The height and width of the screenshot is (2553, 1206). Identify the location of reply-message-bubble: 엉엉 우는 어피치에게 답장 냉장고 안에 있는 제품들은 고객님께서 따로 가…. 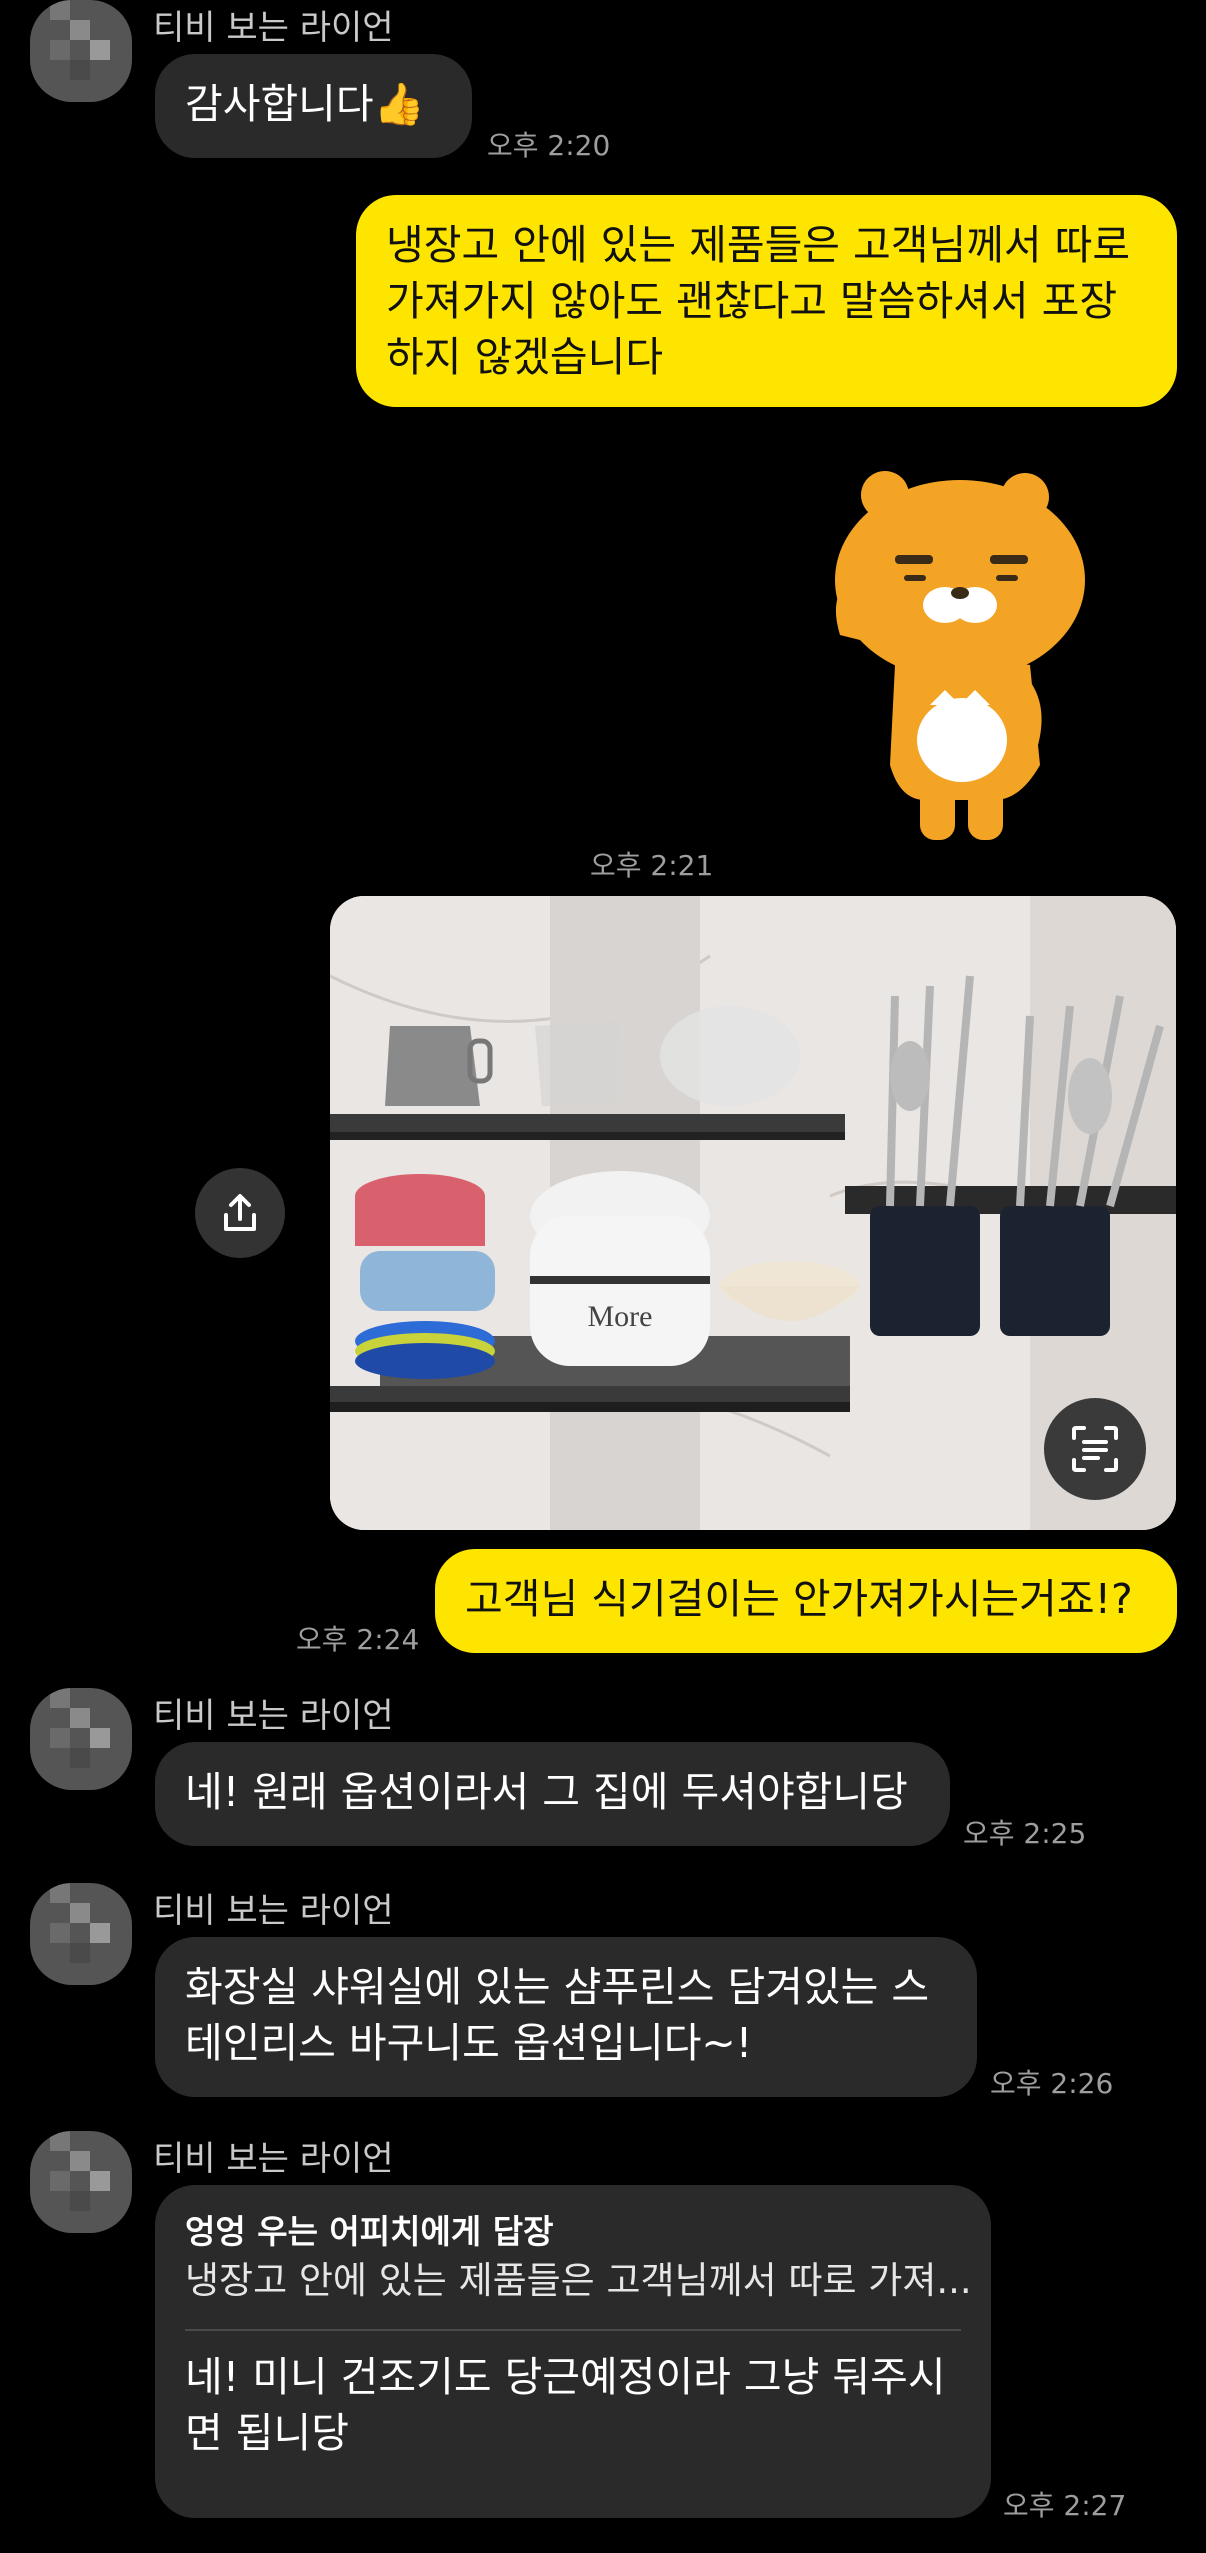
(573, 2351).